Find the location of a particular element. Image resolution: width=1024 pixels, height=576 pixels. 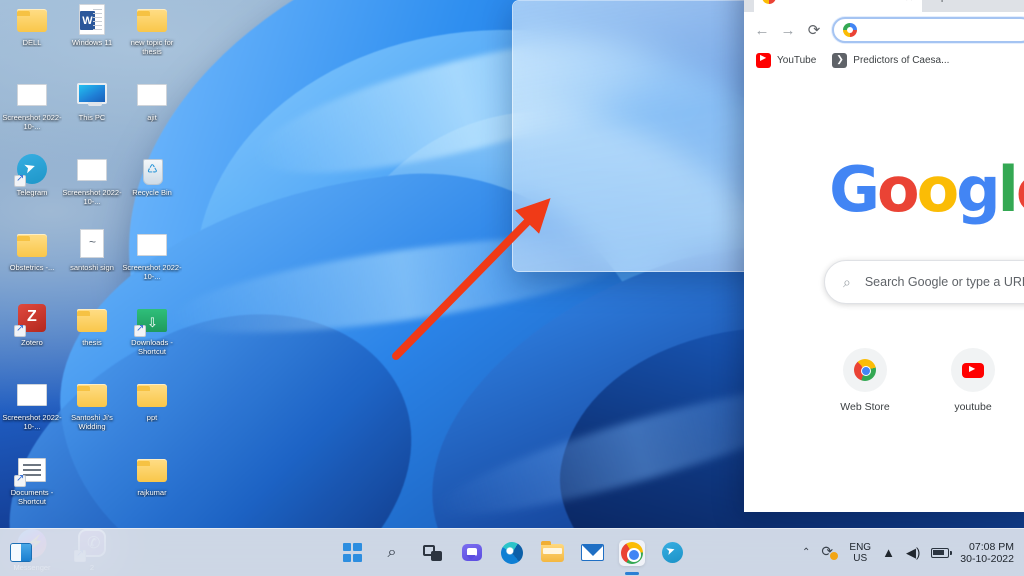

edge-icon is located at coordinates (512, 552).